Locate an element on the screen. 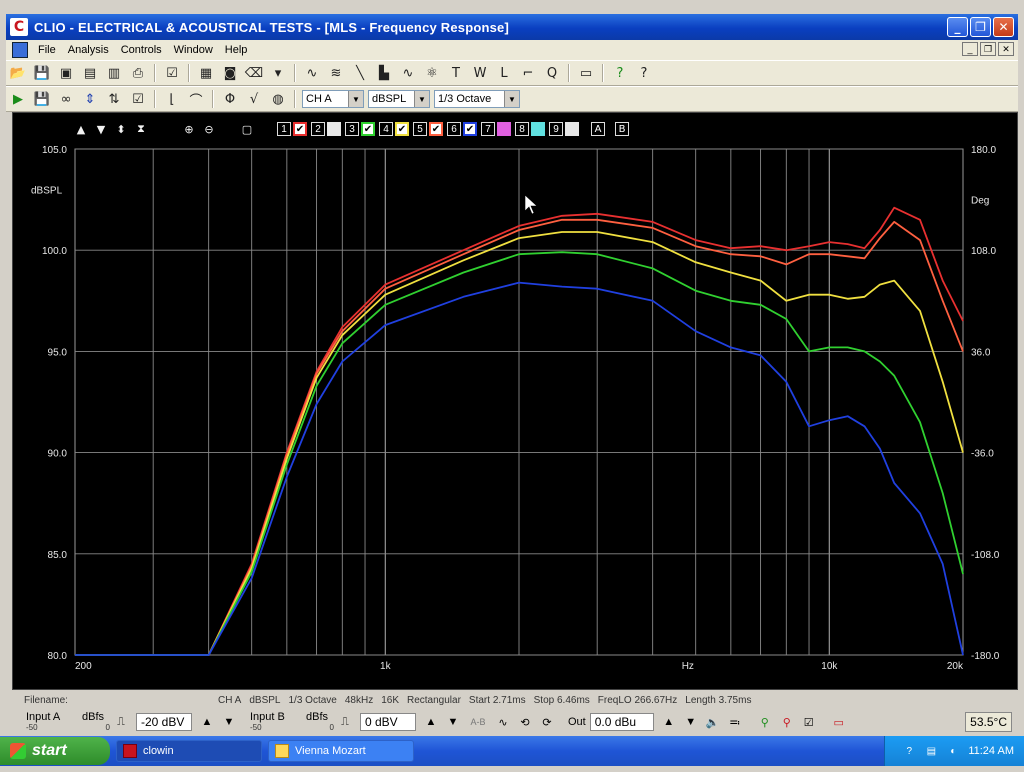  task-clowin: clowin is located at coordinates (189, 751).